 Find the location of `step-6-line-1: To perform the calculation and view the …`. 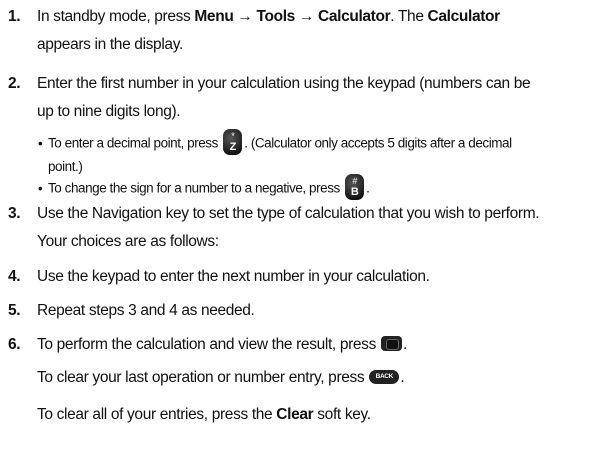

step-6-line-1: To perform the calculation and view the … is located at coordinates (222, 344).